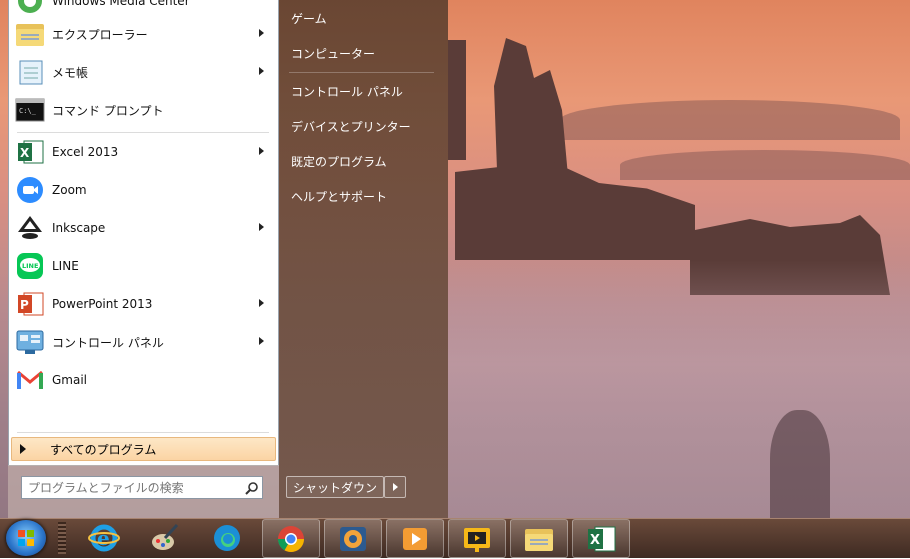 The width and height of the screenshot is (910, 559). I want to click on video-player-icon, so click(415, 538).